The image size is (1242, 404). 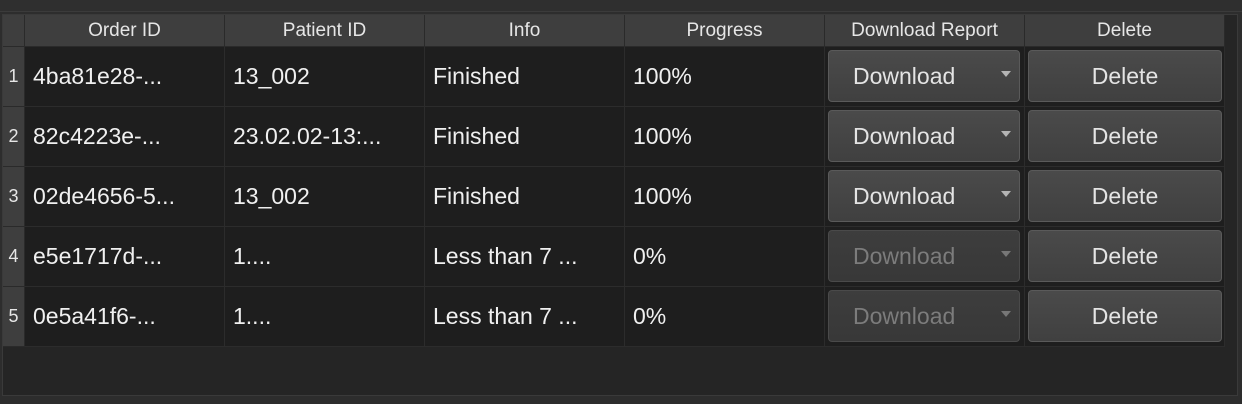 I want to click on column-header-patient-id: Patient ID, so click(x=325, y=31).